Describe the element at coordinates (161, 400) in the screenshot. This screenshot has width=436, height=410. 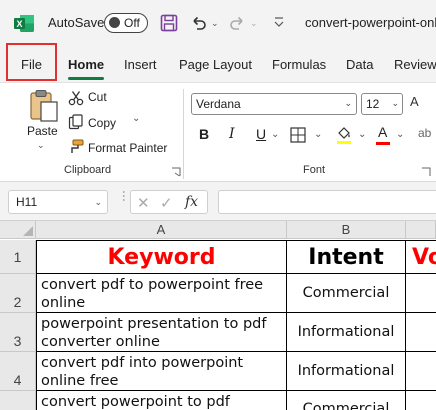
I see `cell-keyword: convert powerpoint to pdf` at that location.